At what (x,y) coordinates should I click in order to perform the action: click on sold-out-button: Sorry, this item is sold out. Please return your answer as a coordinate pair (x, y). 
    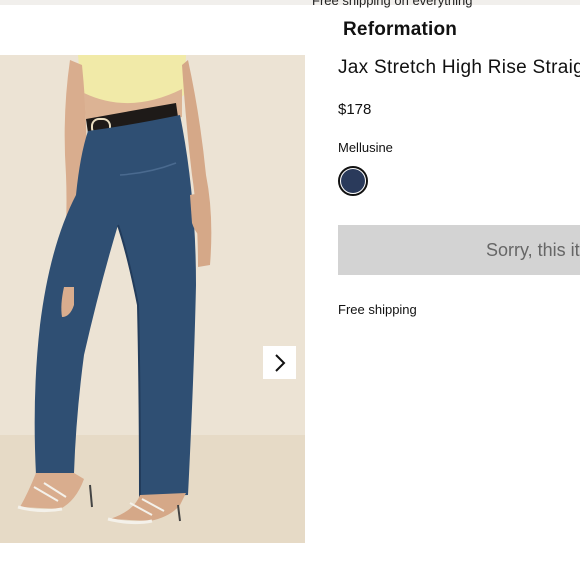
    Looking at the image, I should click on (459, 250).